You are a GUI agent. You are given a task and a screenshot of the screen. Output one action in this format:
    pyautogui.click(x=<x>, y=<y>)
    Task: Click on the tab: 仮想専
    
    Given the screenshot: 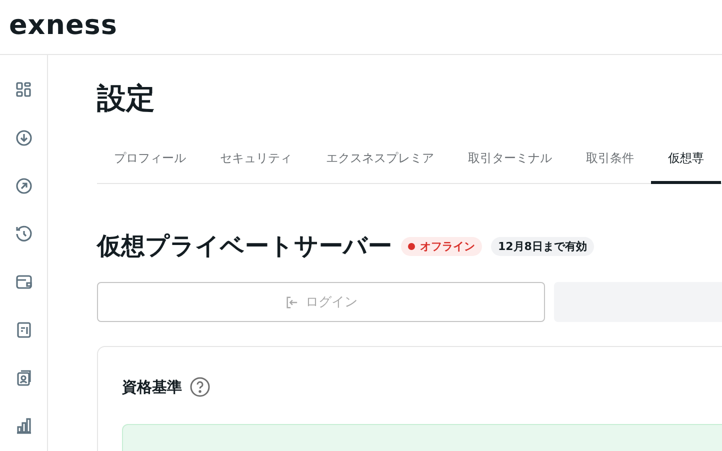 What is the action you would take?
    pyautogui.click(x=686, y=160)
    